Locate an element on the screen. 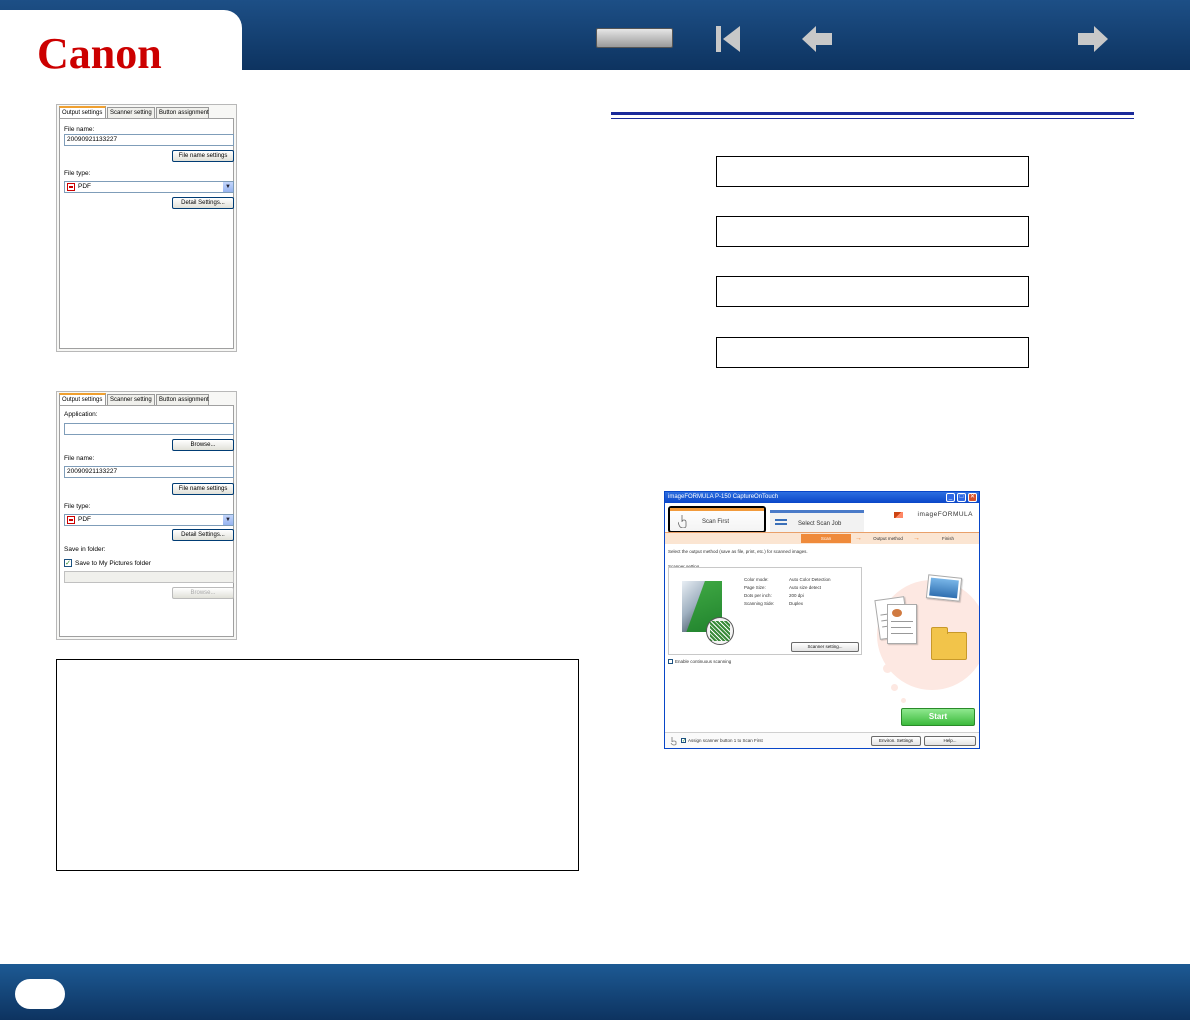  progress-steps: Scan → Output method → Finish is located at coordinates (822, 538).